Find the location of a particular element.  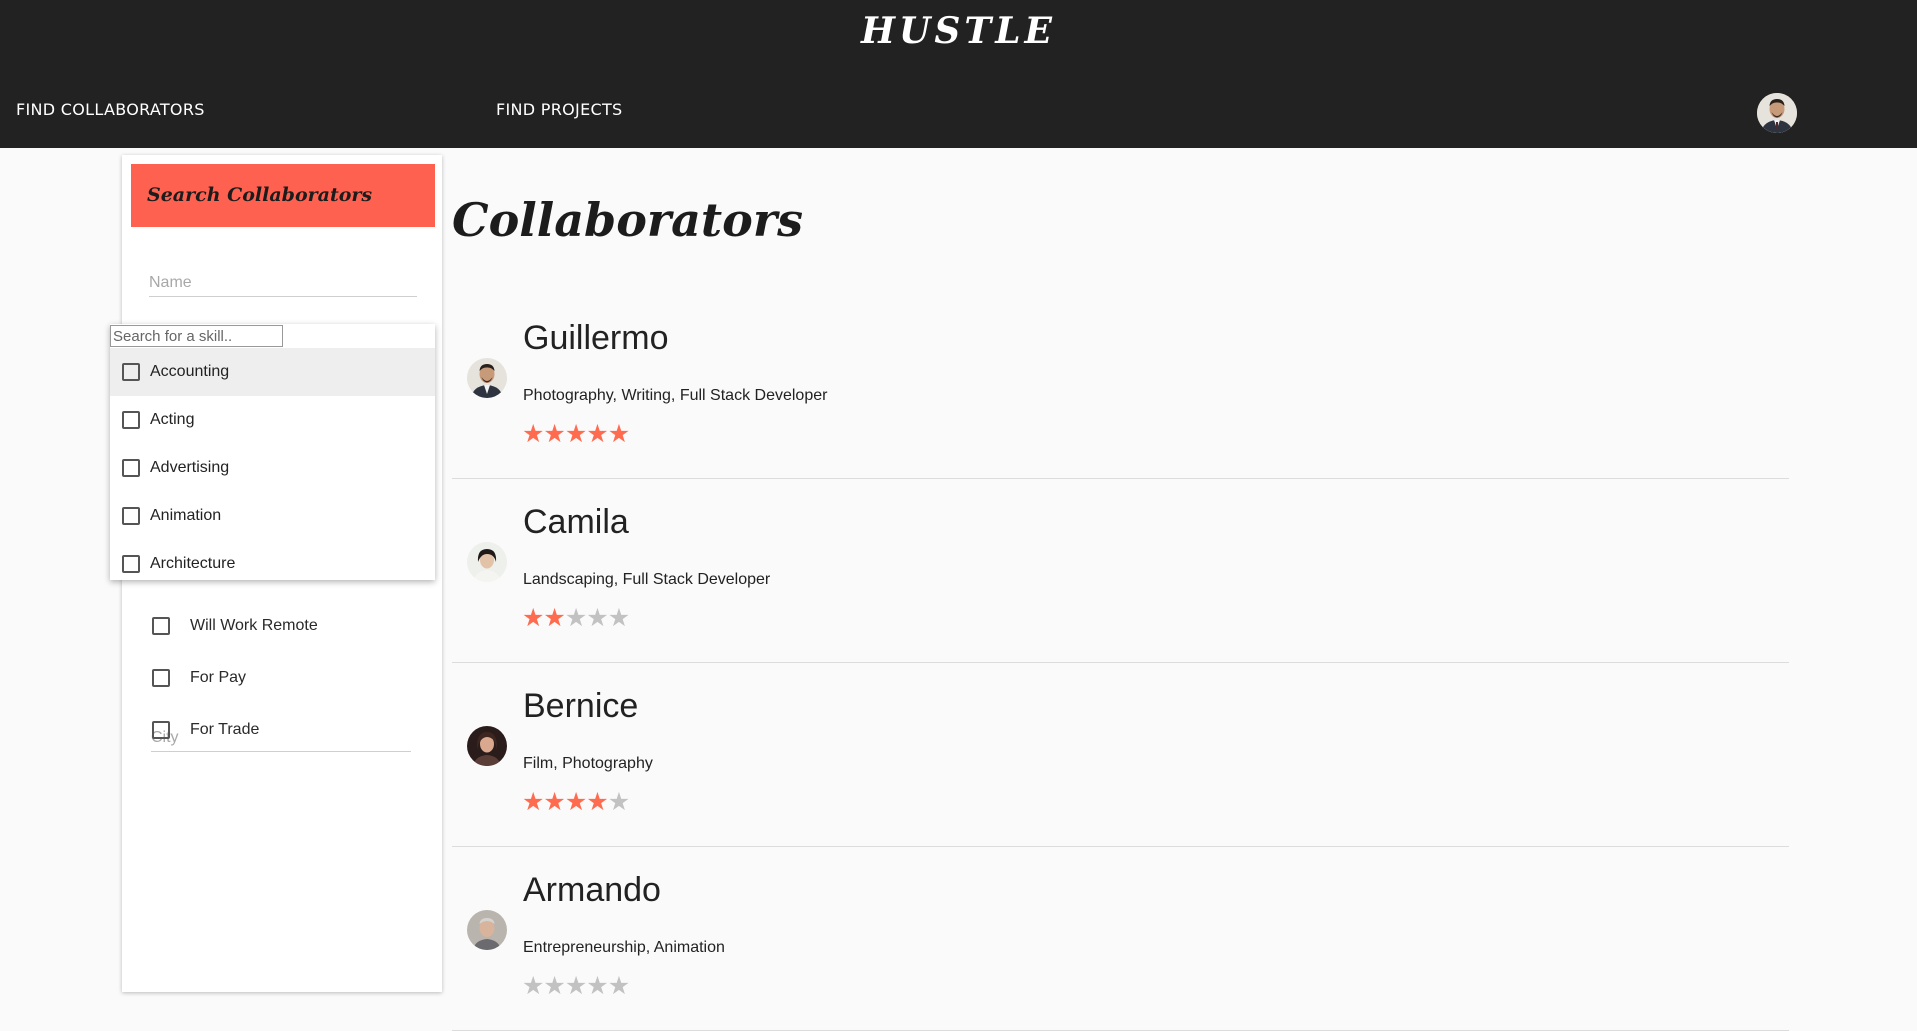

skill-search-input is located at coordinates (196, 336).